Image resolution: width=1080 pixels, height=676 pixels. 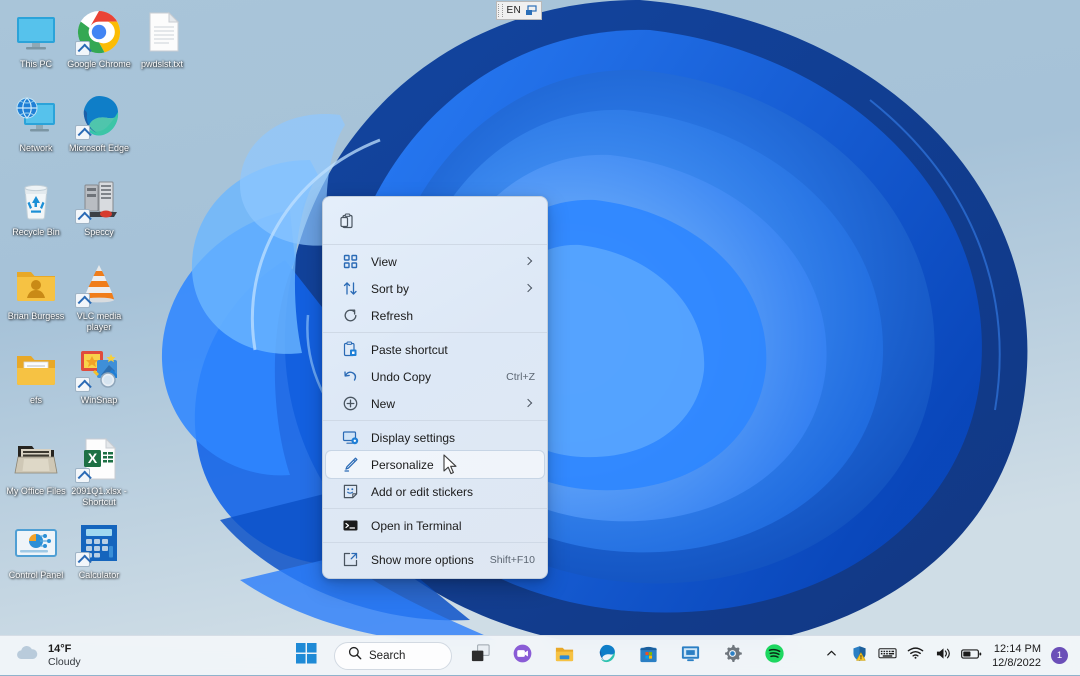 I want to click on system-tray: 12:14 PM 12/8/2022 1, so click(x=949, y=656).